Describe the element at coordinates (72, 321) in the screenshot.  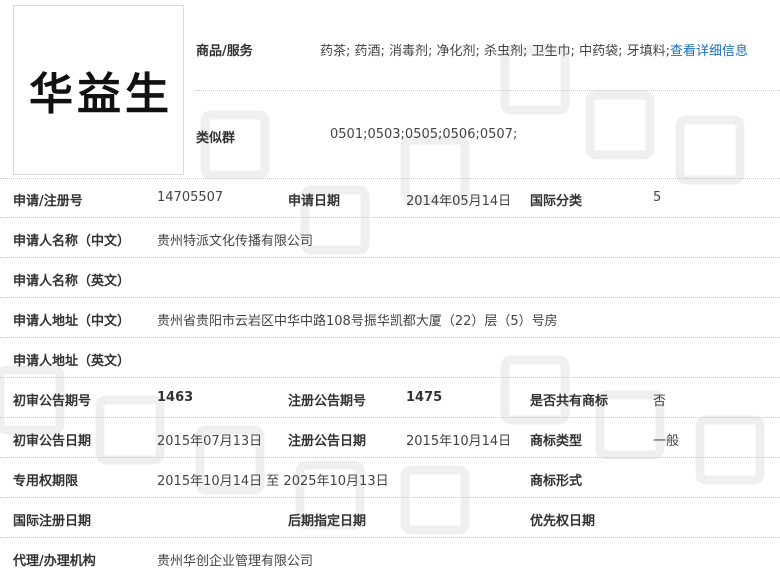
I see `address-cn-label: 申请人地址（中文）` at that location.